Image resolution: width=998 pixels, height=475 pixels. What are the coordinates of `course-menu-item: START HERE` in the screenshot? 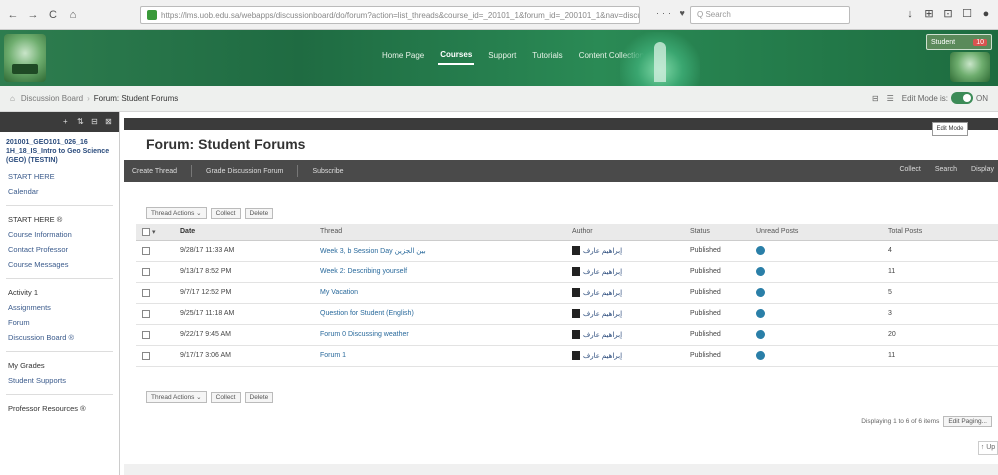 It's located at (59, 176).